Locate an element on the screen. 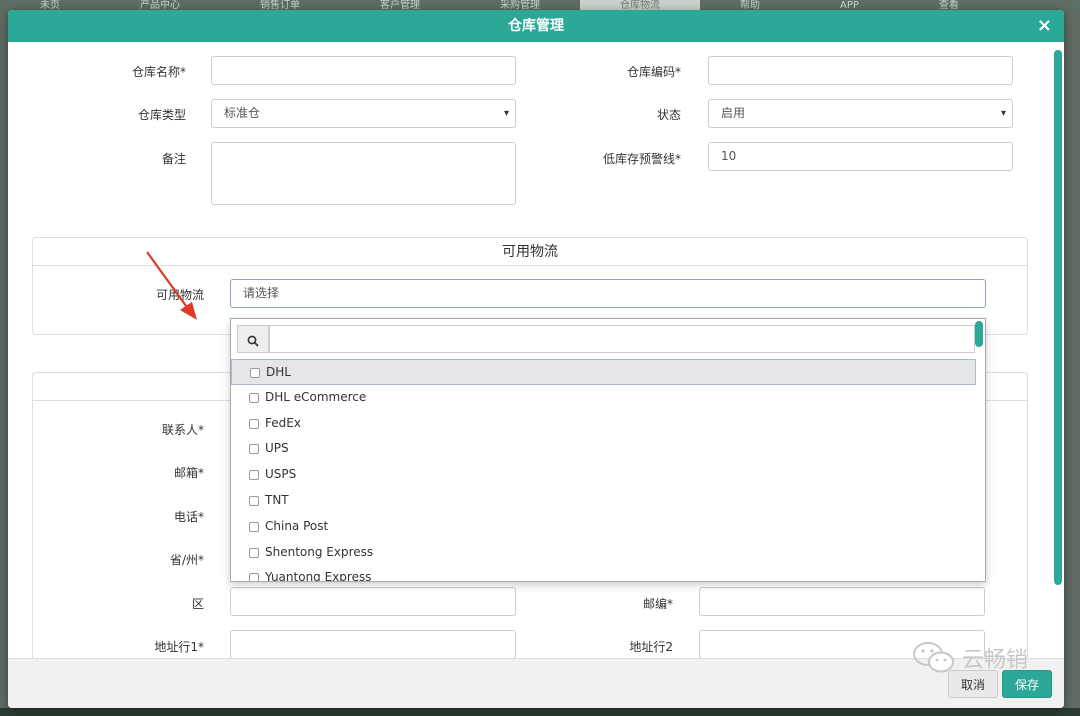 The height and width of the screenshot is (716, 1080). option-label: TNT is located at coordinates (277, 499).